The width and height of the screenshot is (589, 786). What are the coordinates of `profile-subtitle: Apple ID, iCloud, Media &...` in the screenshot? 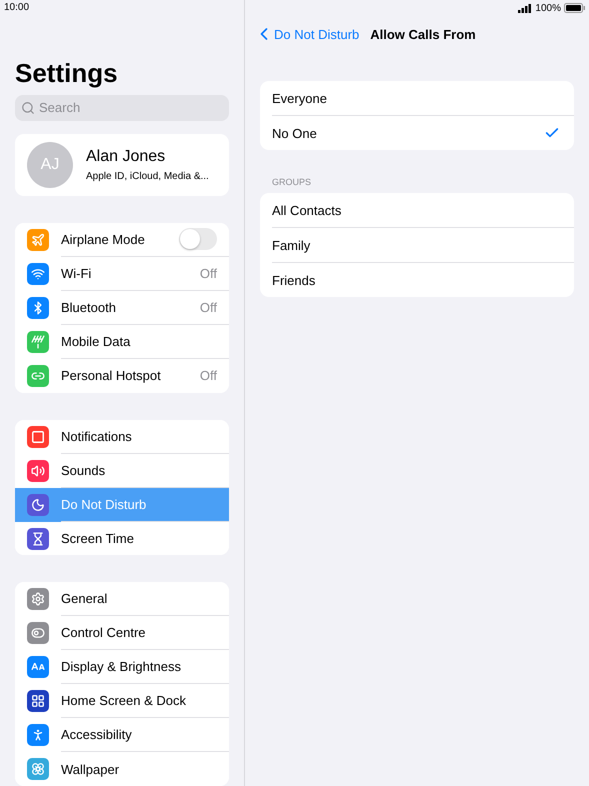 It's located at (147, 176).